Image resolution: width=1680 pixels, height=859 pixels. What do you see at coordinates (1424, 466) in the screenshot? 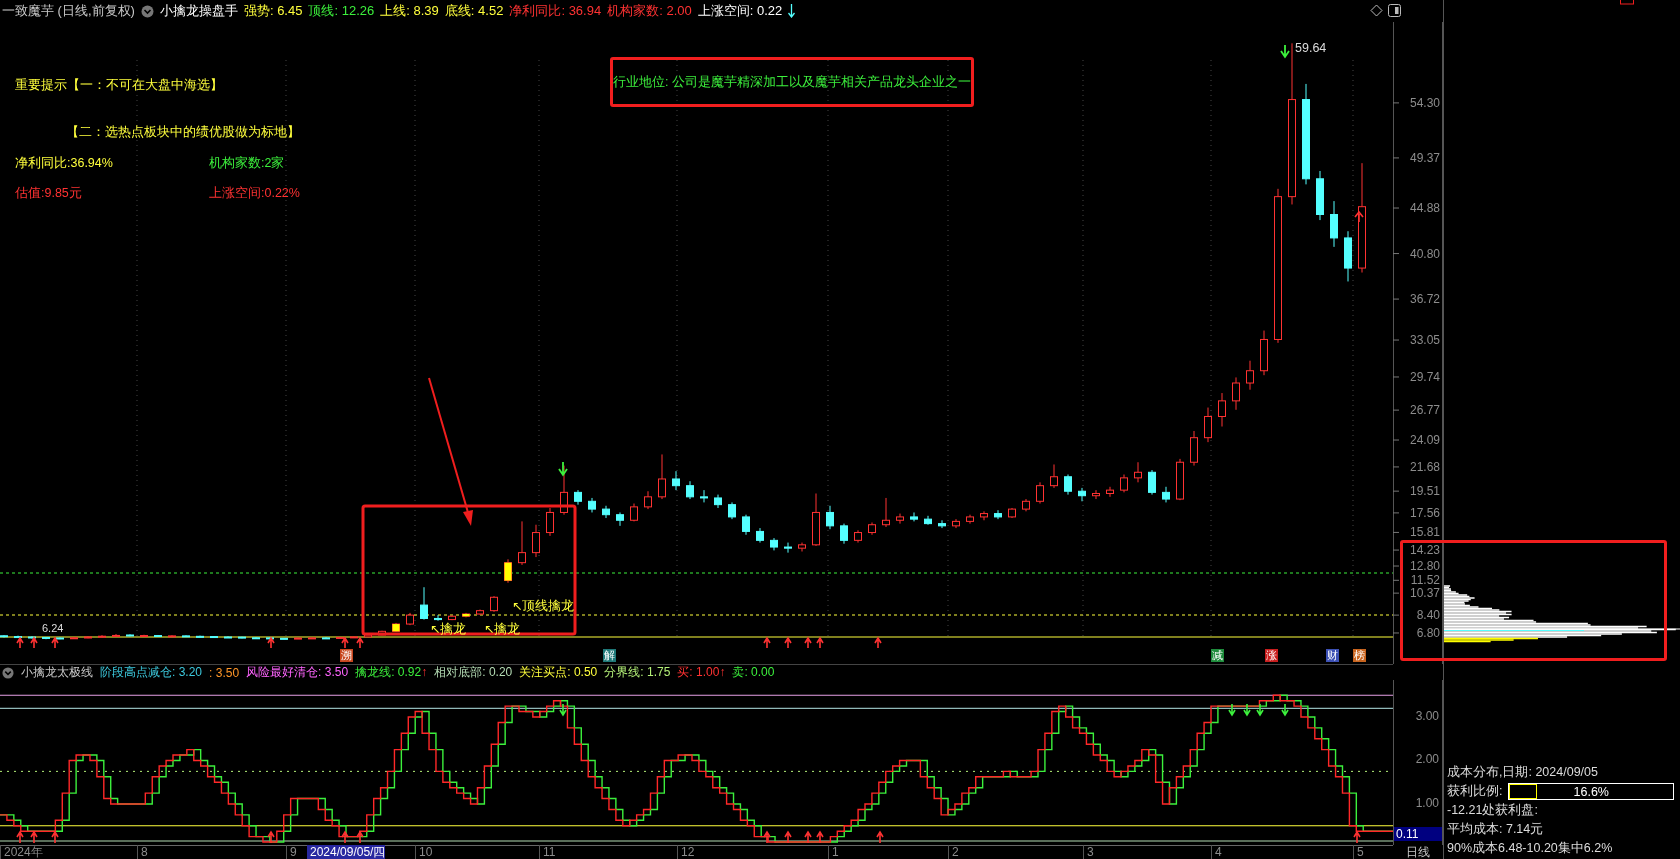
I see `price-axis-label: 21.68` at bounding box center [1424, 466].